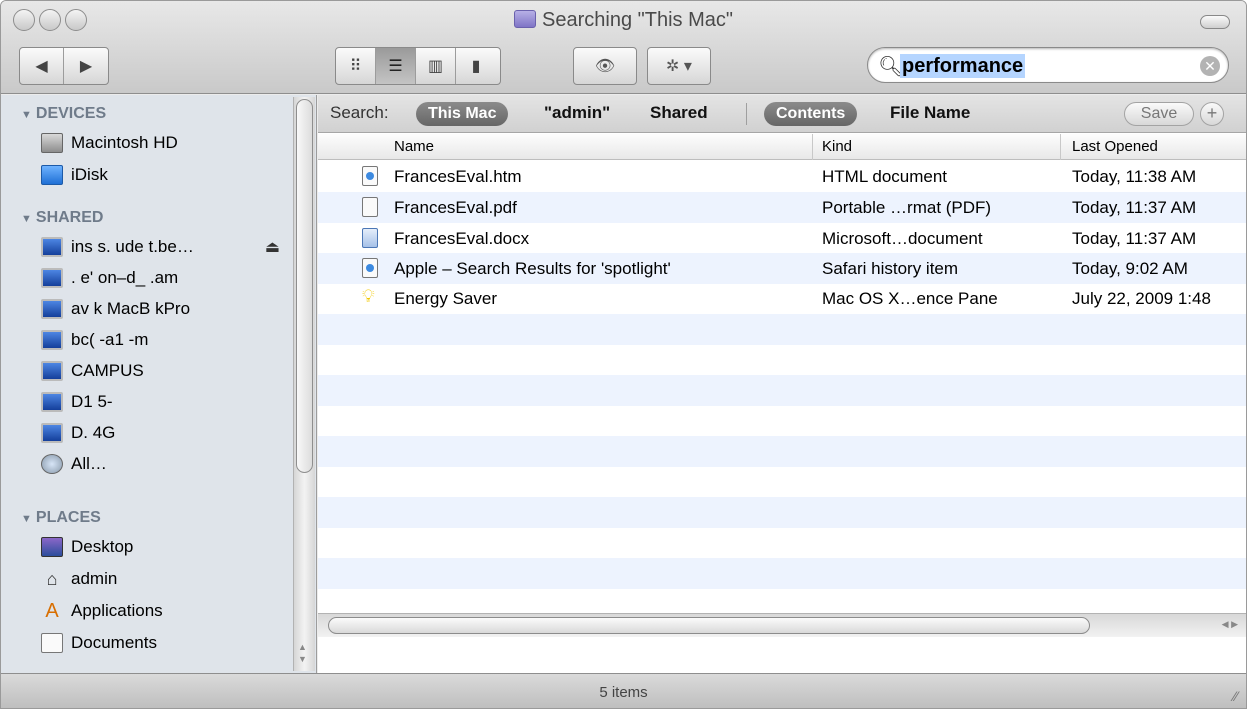 The width and height of the screenshot is (1247, 709). I want to click on sidebar-item-shared-5: CAMPUS, so click(92, 371).